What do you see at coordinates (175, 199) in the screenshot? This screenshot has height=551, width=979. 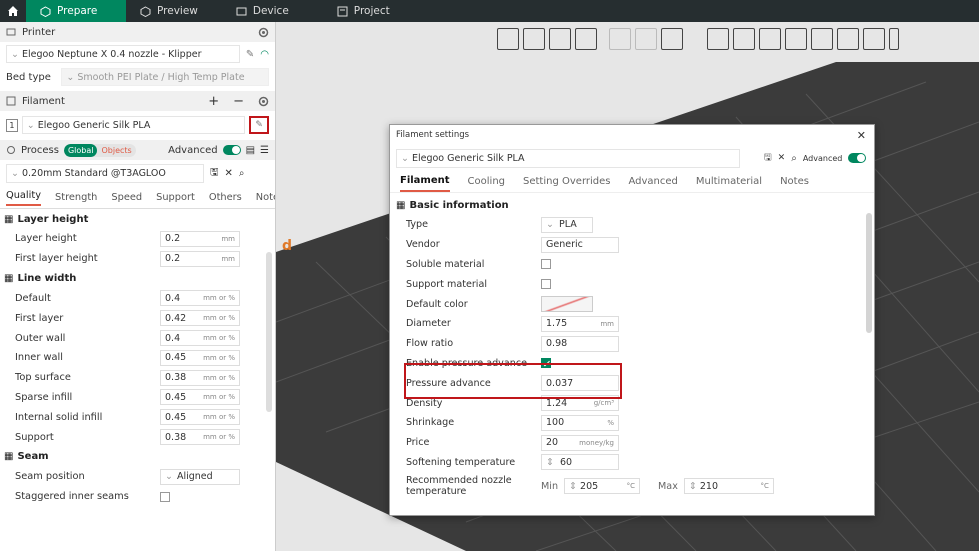 I see `tab-support: Support` at bounding box center [175, 199].